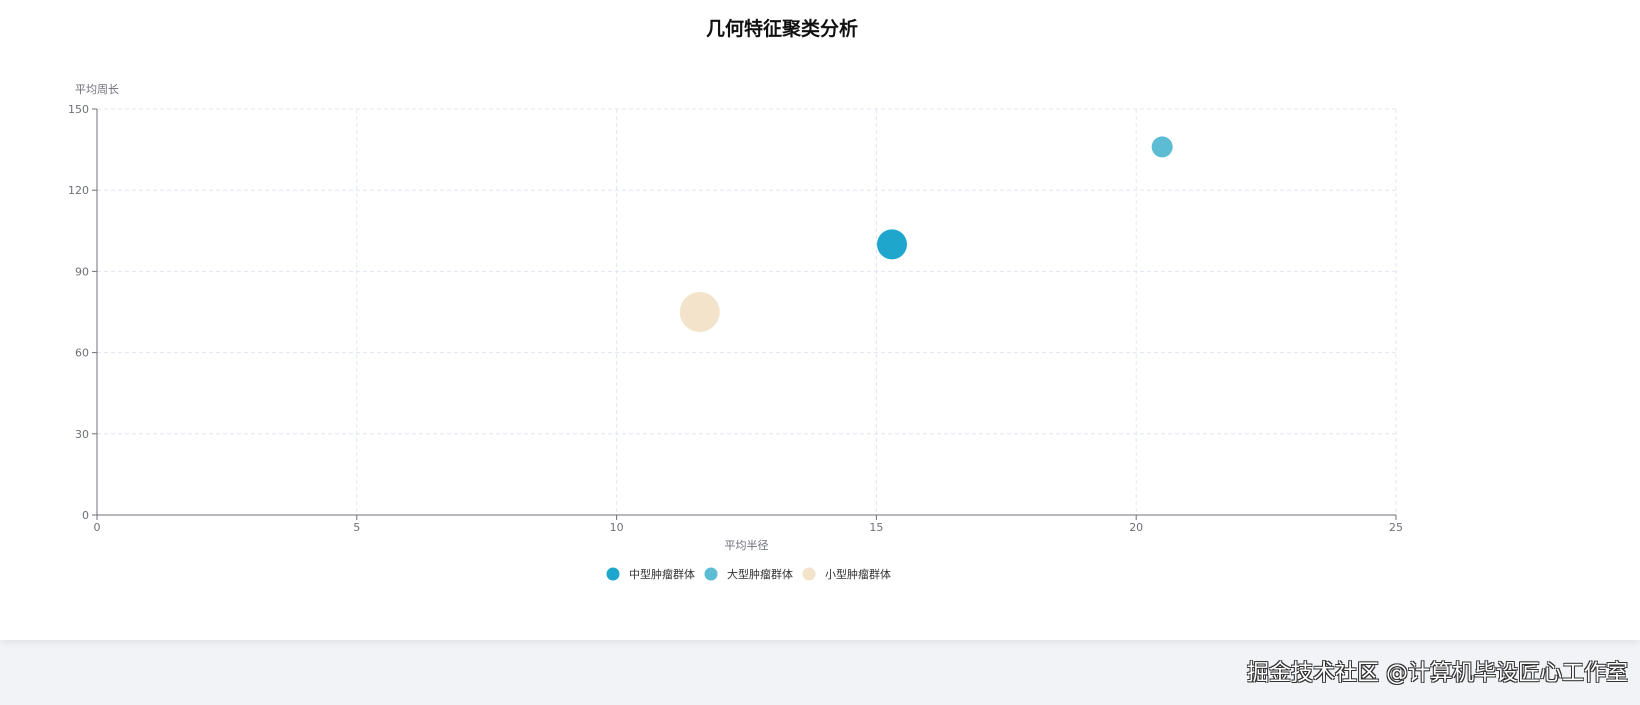  Describe the element at coordinates (85, 515) in the screenshot. I see `y-tick-label: 0` at that location.